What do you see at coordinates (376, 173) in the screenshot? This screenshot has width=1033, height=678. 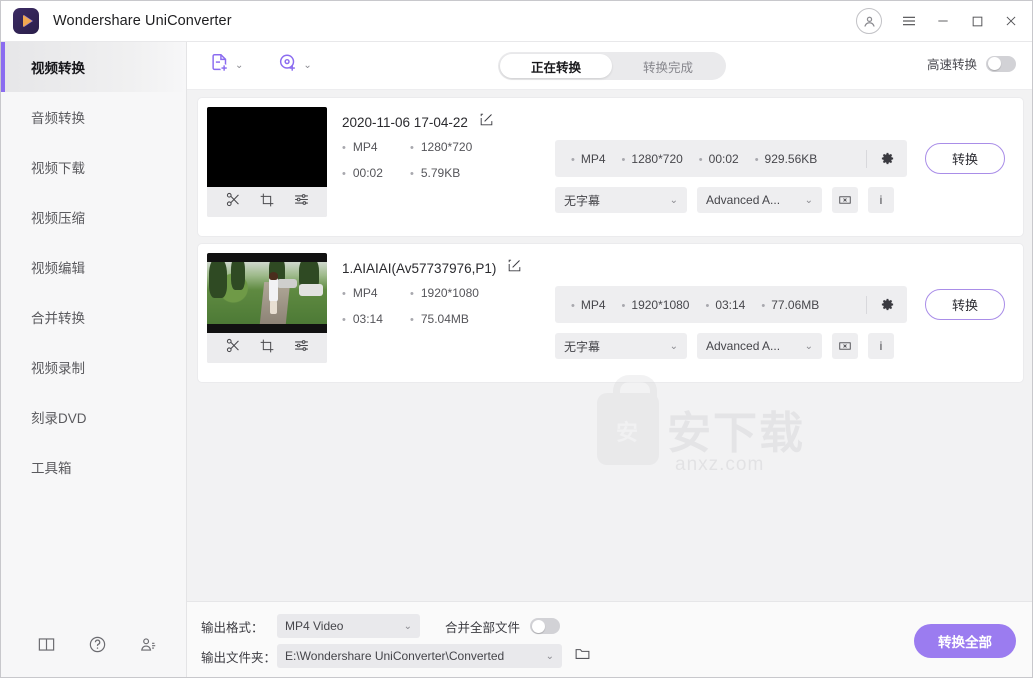 I see `source-duration: 00:02` at bounding box center [376, 173].